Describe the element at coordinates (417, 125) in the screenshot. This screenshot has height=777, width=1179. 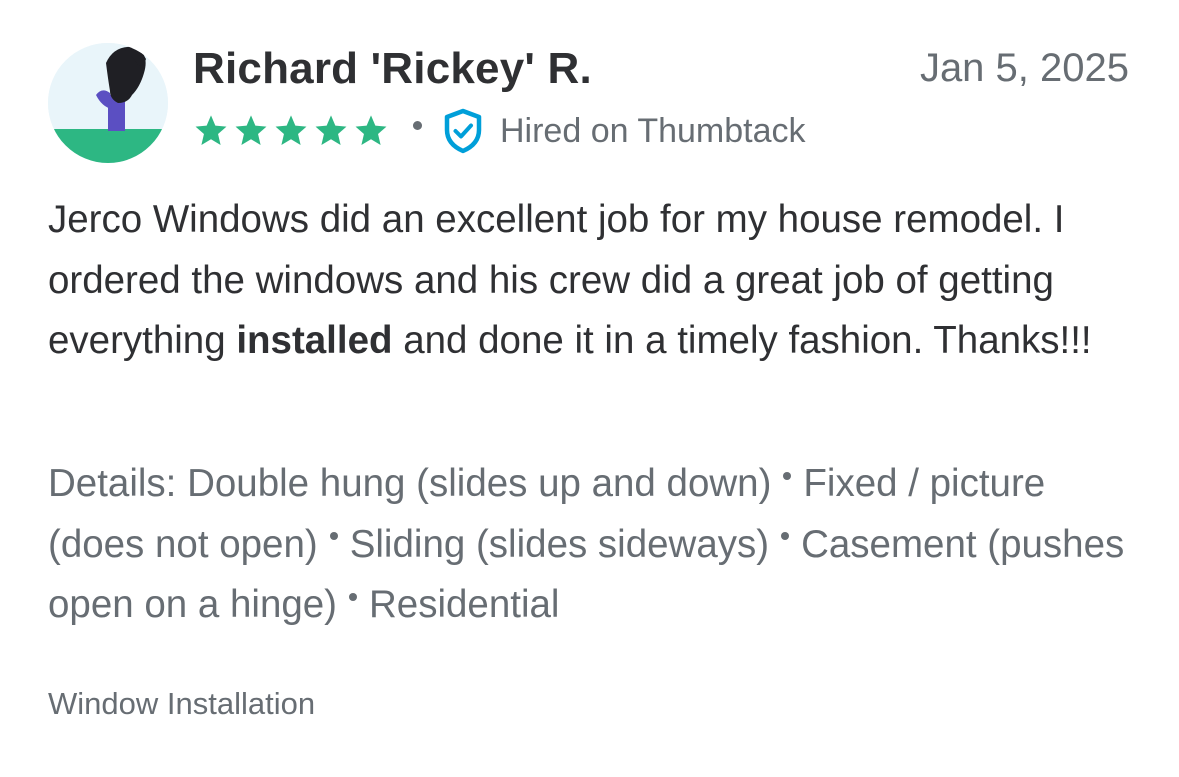
I see `separator-dot` at that location.